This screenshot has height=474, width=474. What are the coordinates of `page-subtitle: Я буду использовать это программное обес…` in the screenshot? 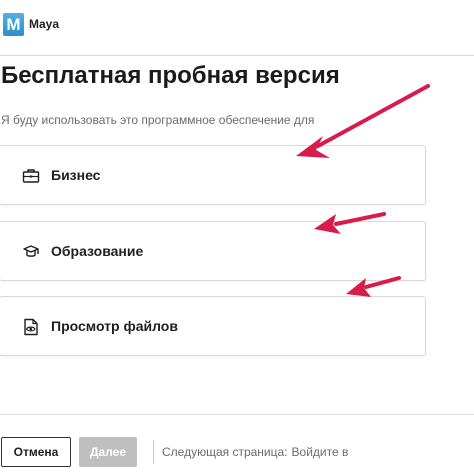 It's located at (158, 120).